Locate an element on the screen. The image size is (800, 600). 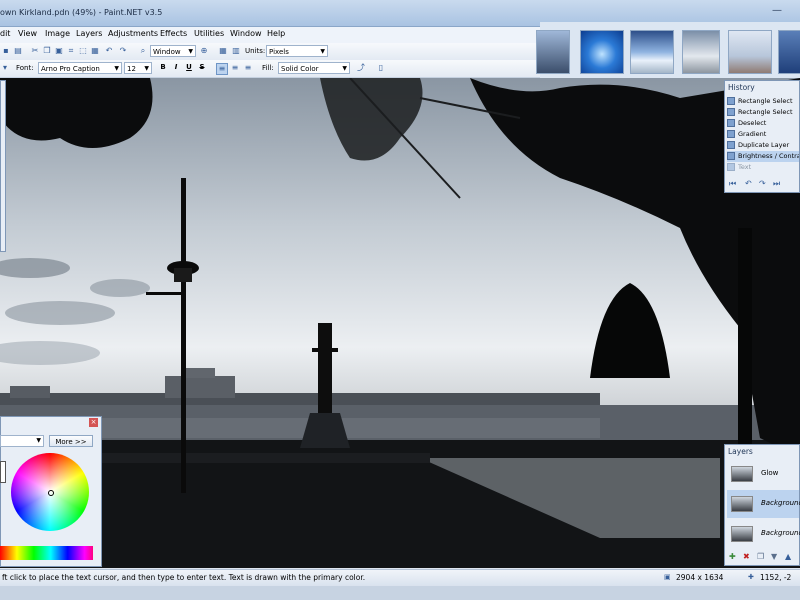
zoom-select-value: Window is located at coordinates (167, 52).